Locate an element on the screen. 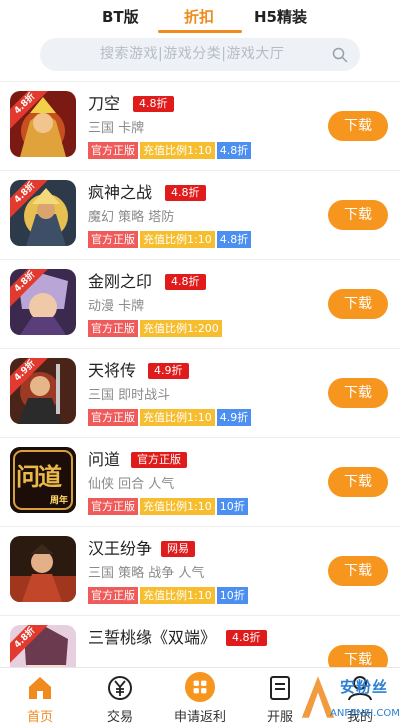 This screenshot has width=400, height=727. list-item: 汉王纷争 网易 三国 策略 战争 人气 官方正版 充值比例1:10 10折 下载 is located at coordinates (200, 571).